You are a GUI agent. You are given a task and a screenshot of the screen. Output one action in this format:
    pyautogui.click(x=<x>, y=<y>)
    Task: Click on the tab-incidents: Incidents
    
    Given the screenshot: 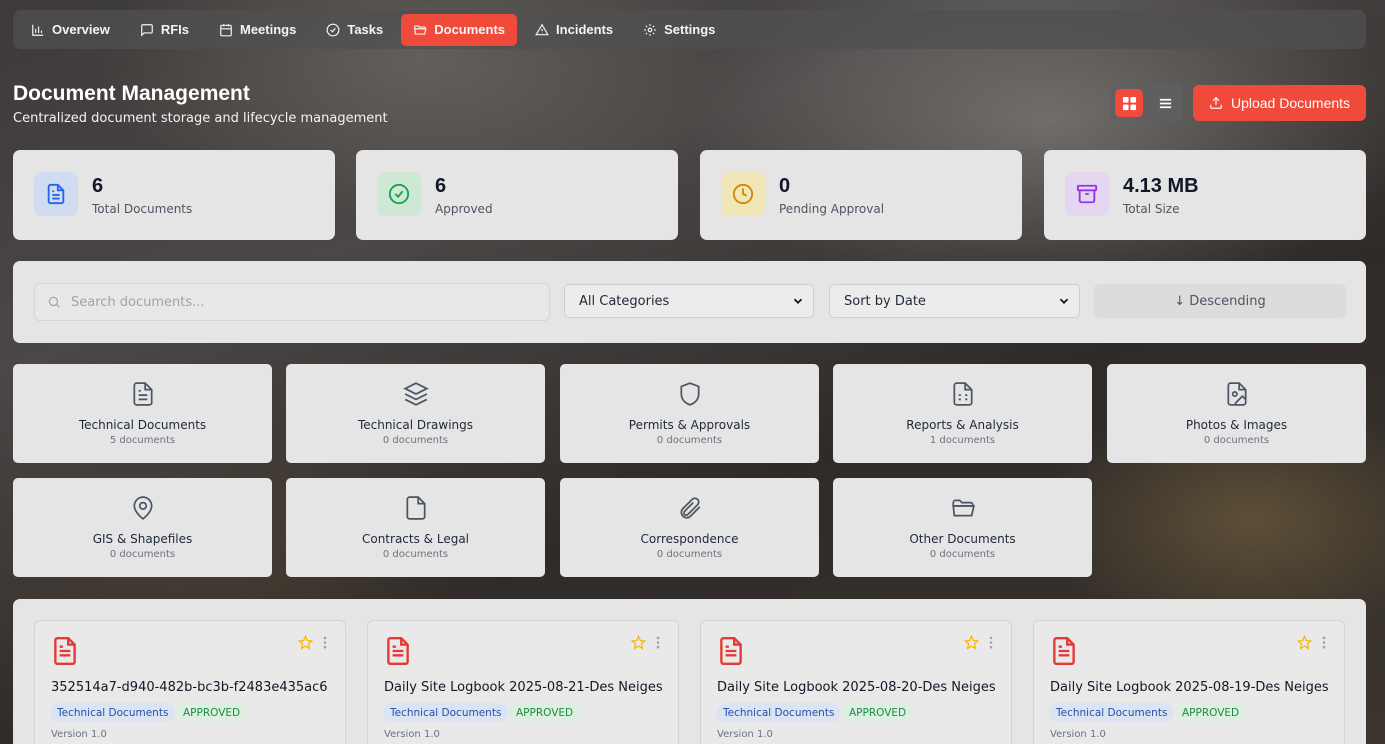 What is the action you would take?
    pyautogui.click(x=574, y=30)
    